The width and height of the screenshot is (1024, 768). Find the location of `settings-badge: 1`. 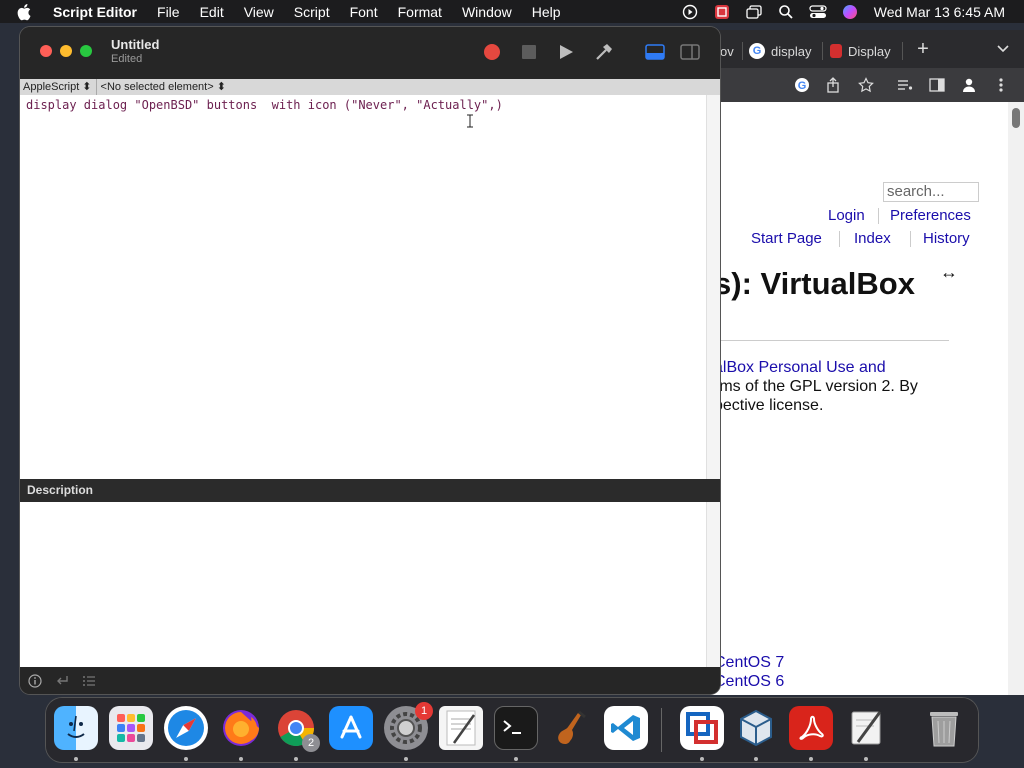

settings-badge: 1 is located at coordinates (424, 711).